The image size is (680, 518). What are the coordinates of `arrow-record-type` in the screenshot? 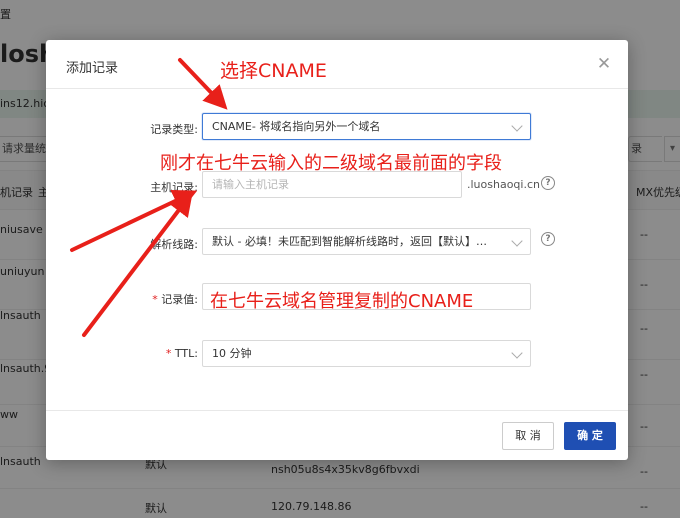 It's located at (203, 84).